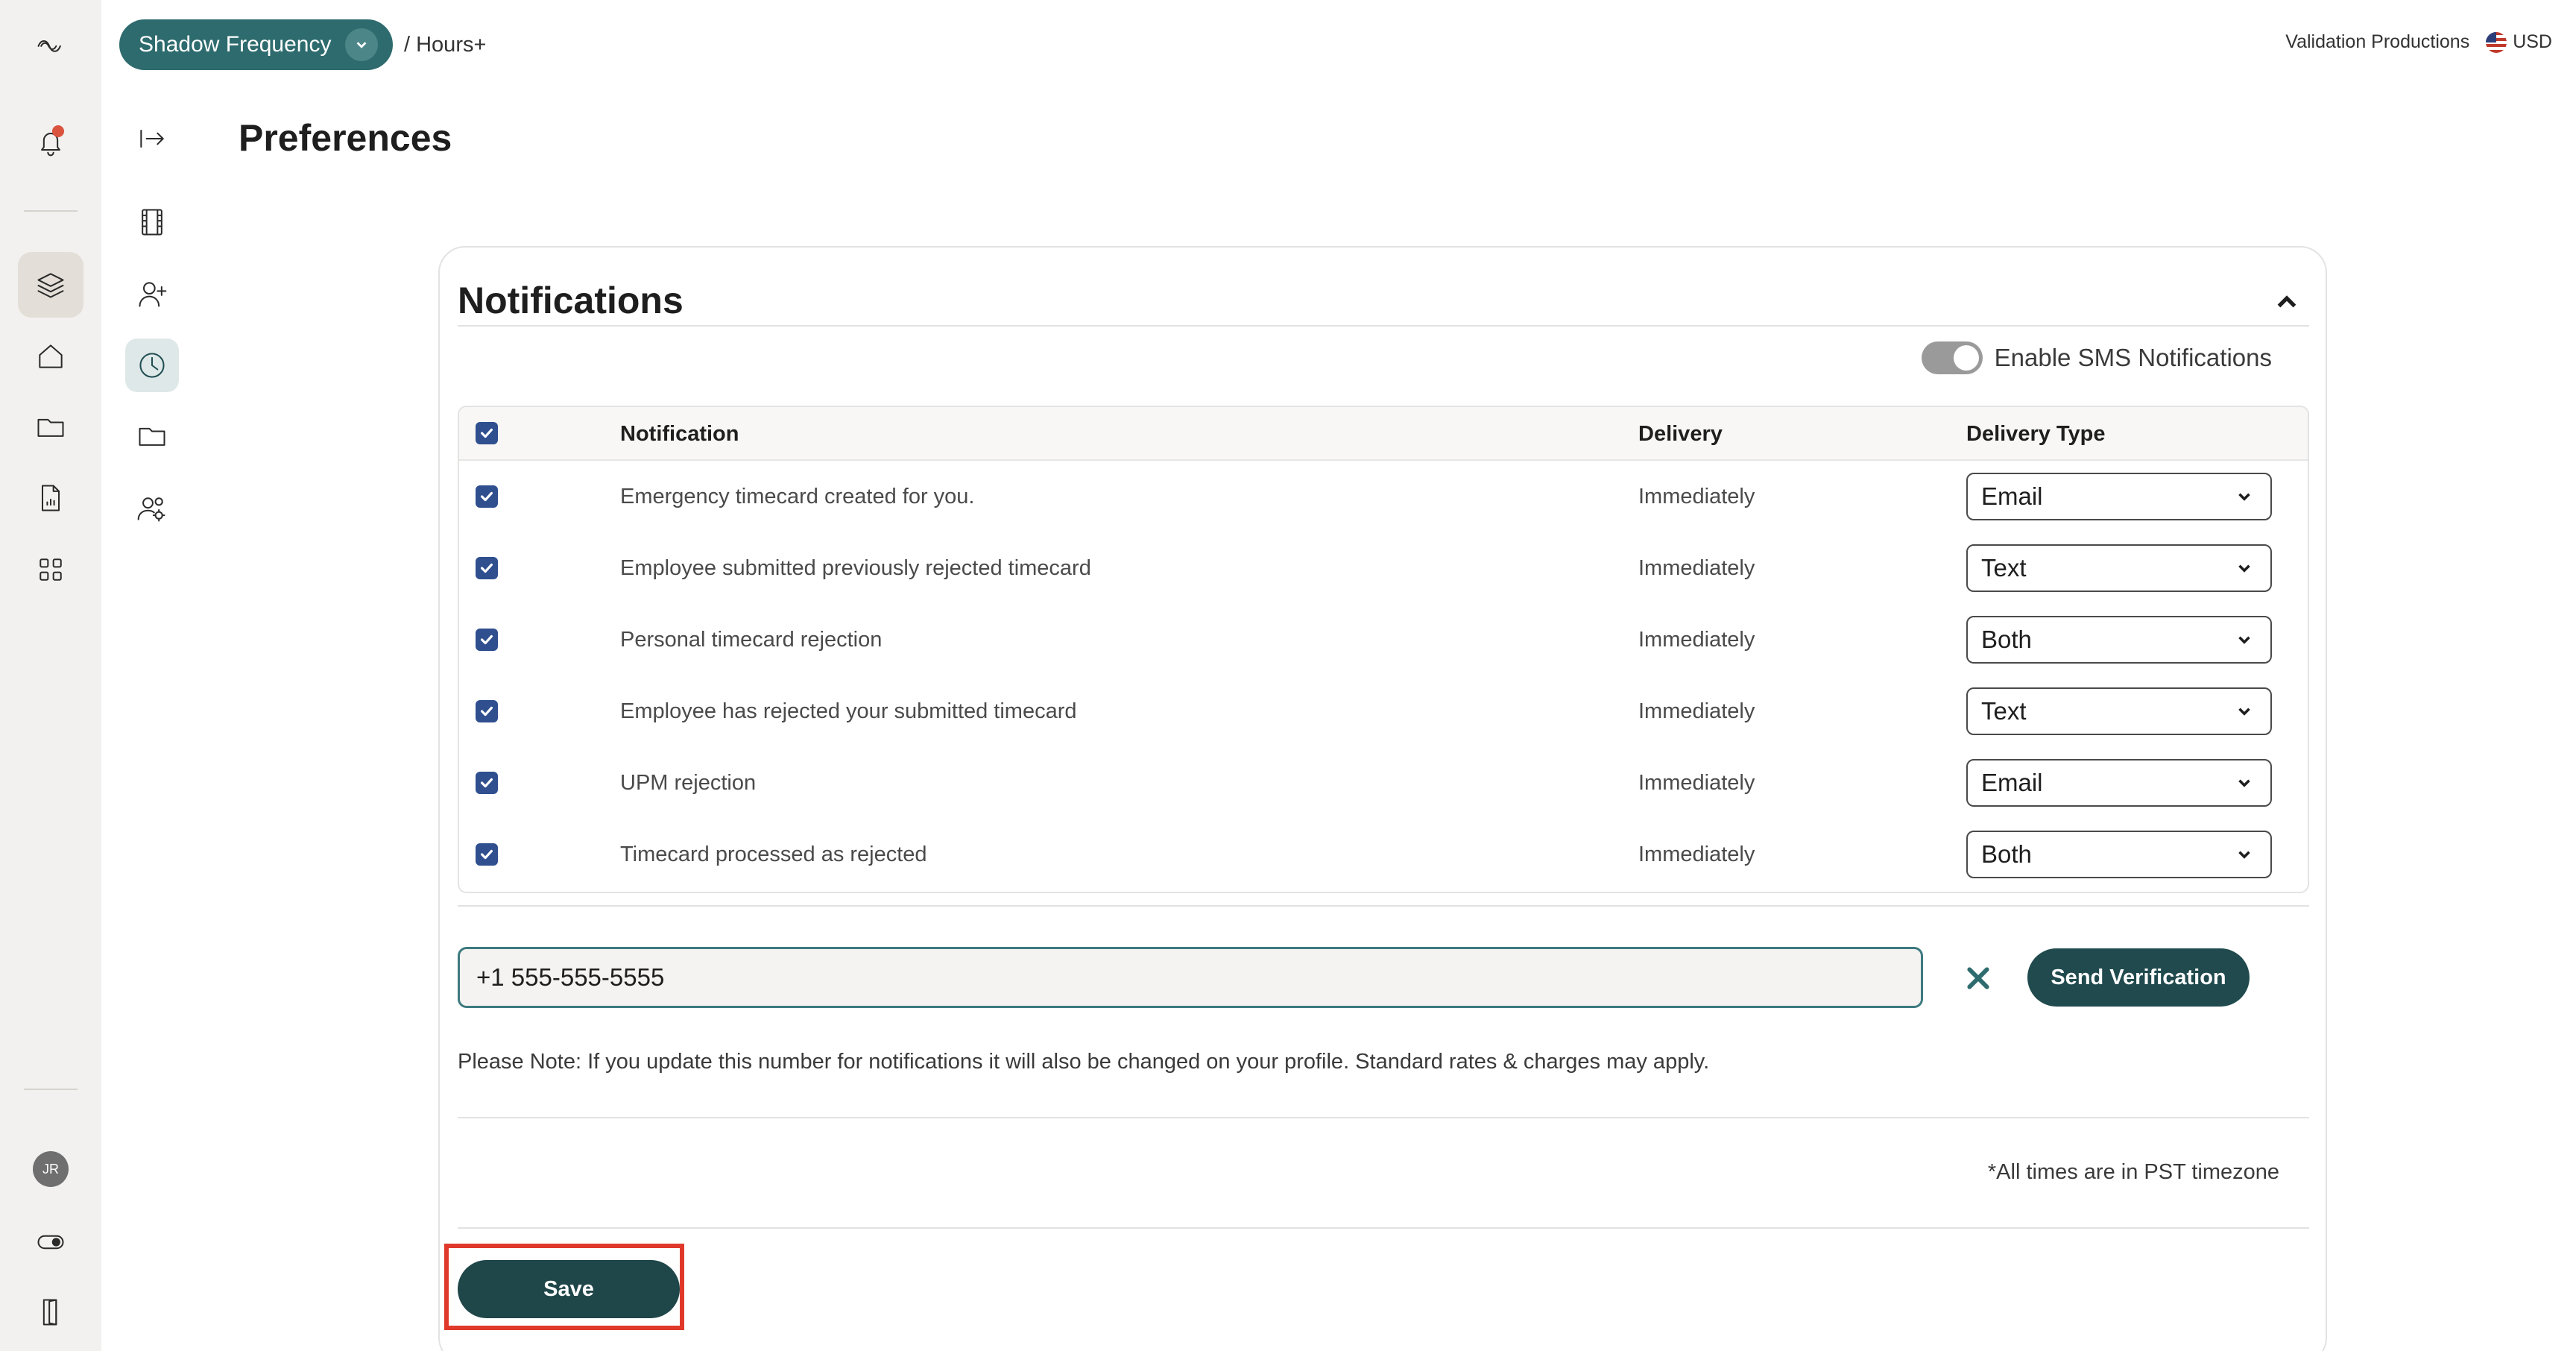 The width and height of the screenshot is (2576, 1351). I want to click on layers-nav-button, so click(50, 285).